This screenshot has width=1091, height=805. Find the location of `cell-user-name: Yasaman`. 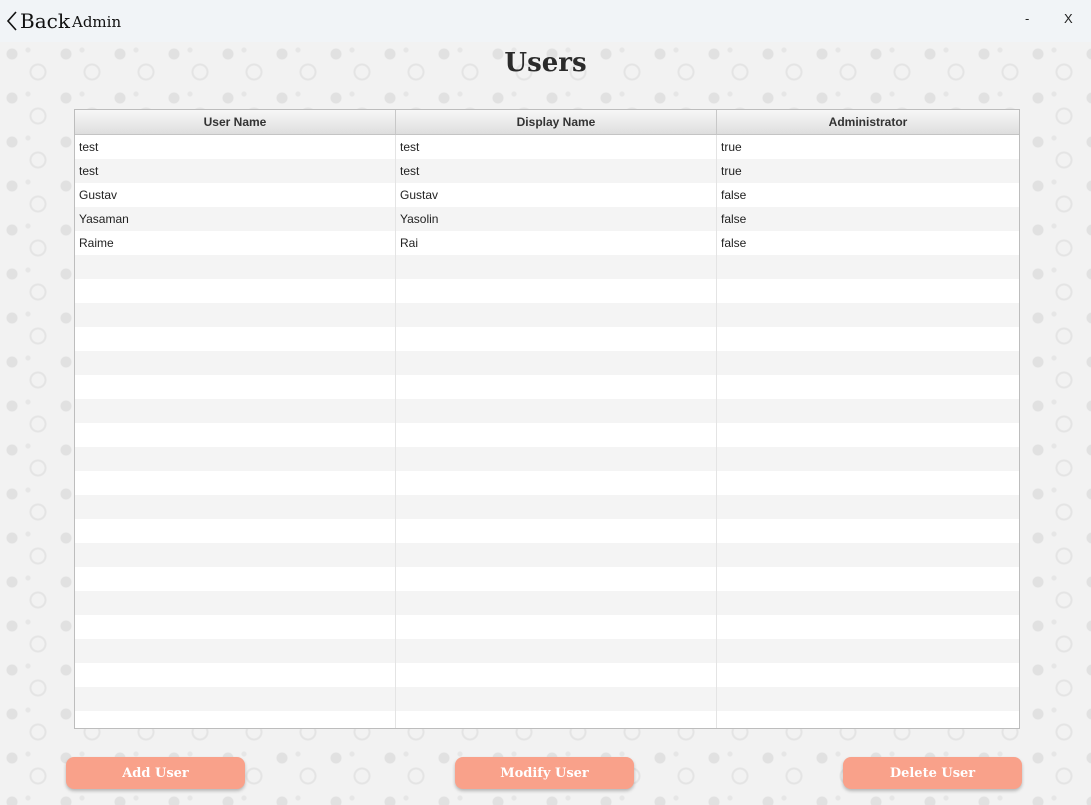

cell-user-name: Yasaman is located at coordinates (235, 219).